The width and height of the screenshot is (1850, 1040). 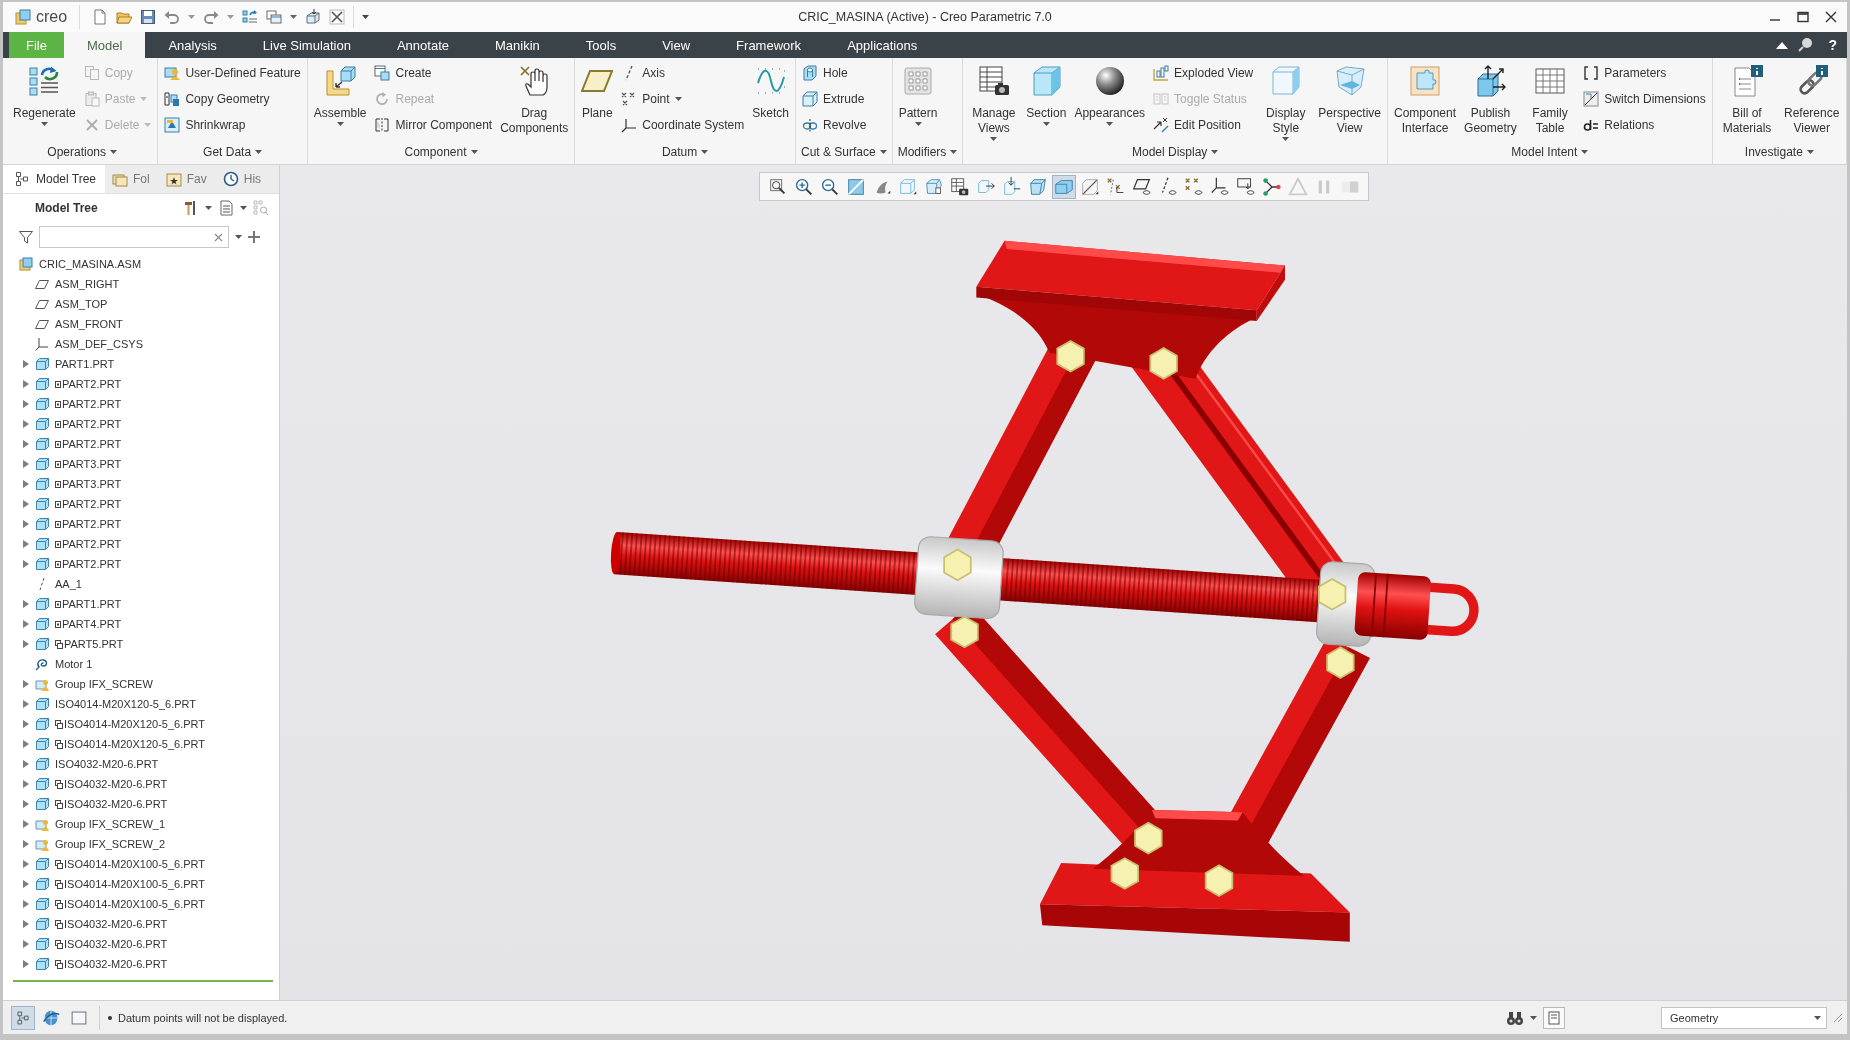 I want to click on tree-item: PART4.PRT, so click(x=141, y=624).